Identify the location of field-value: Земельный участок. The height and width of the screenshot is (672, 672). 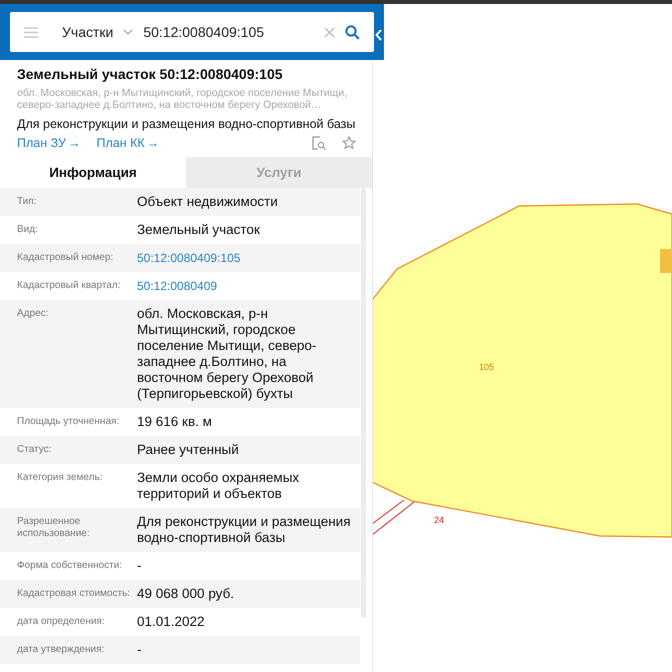
(199, 230).